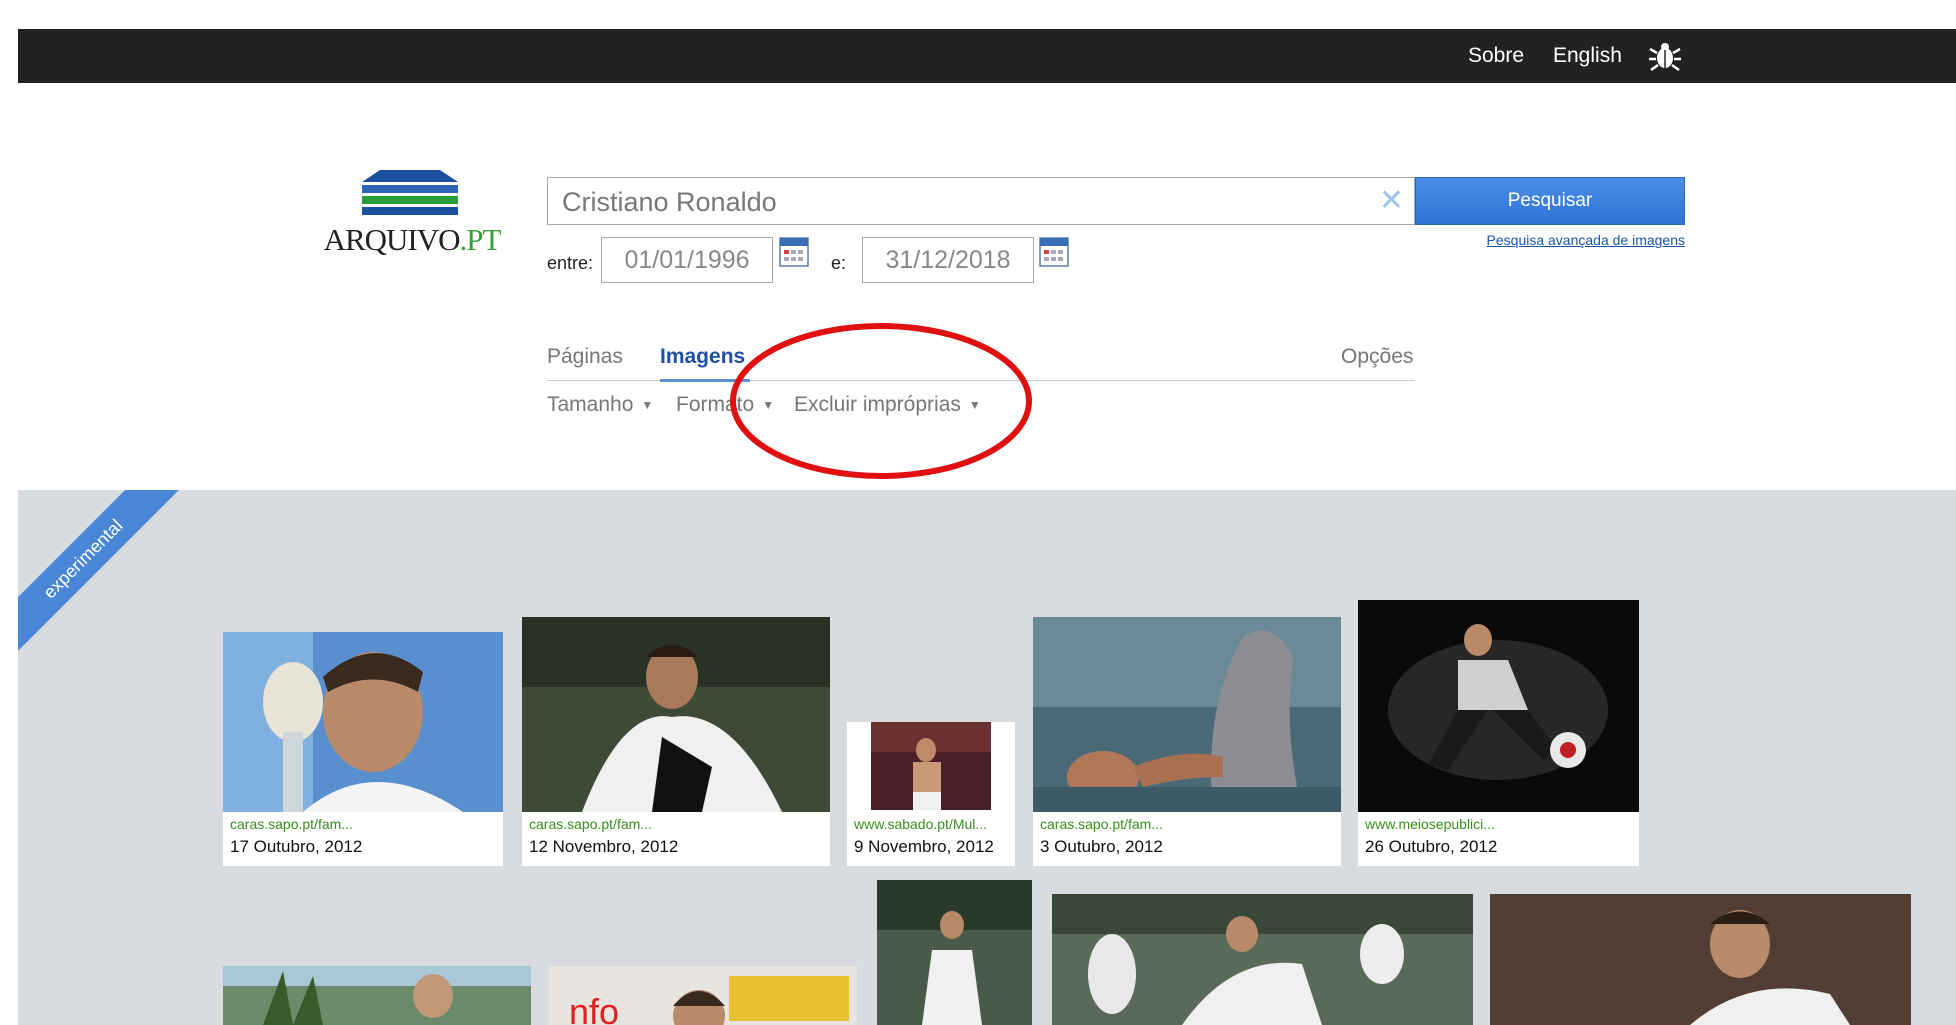  I want to click on search-input, so click(962, 202).